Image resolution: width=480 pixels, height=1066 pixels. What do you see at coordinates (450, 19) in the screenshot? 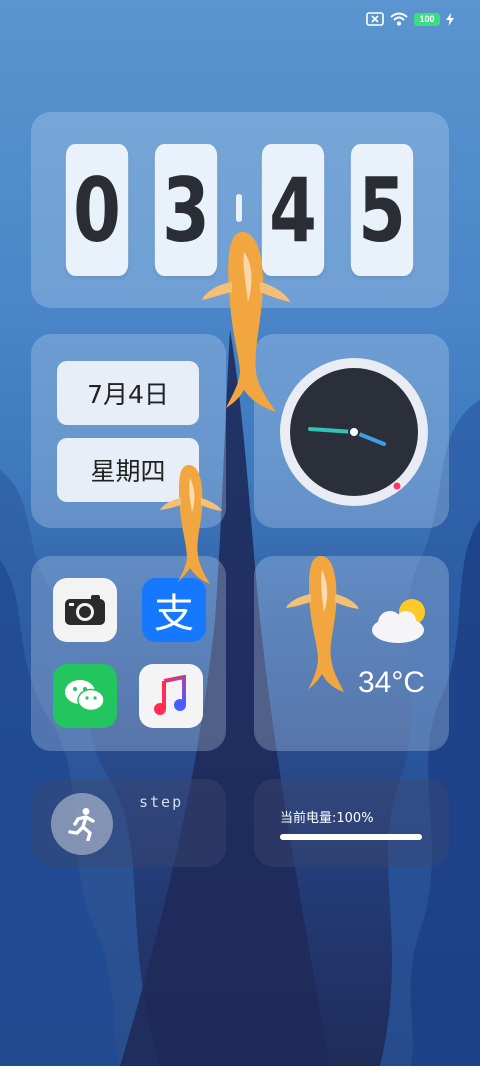
I see `charging-icon` at bounding box center [450, 19].